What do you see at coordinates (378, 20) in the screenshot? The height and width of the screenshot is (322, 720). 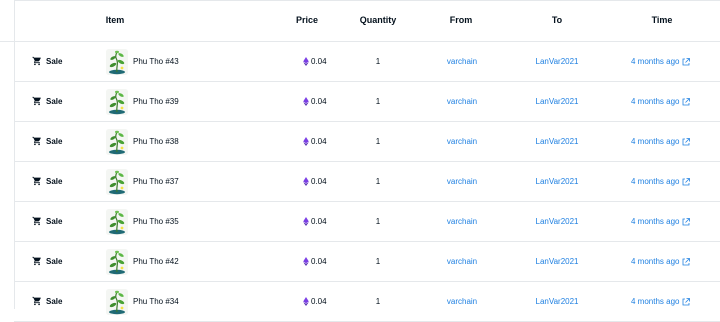 I see `header-quantity: Quantity` at bounding box center [378, 20].